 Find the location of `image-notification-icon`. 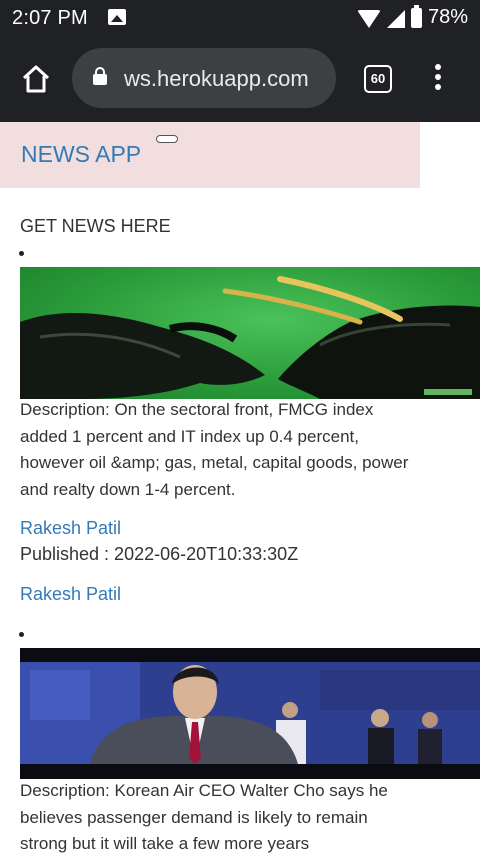

image-notification-icon is located at coordinates (117, 17).